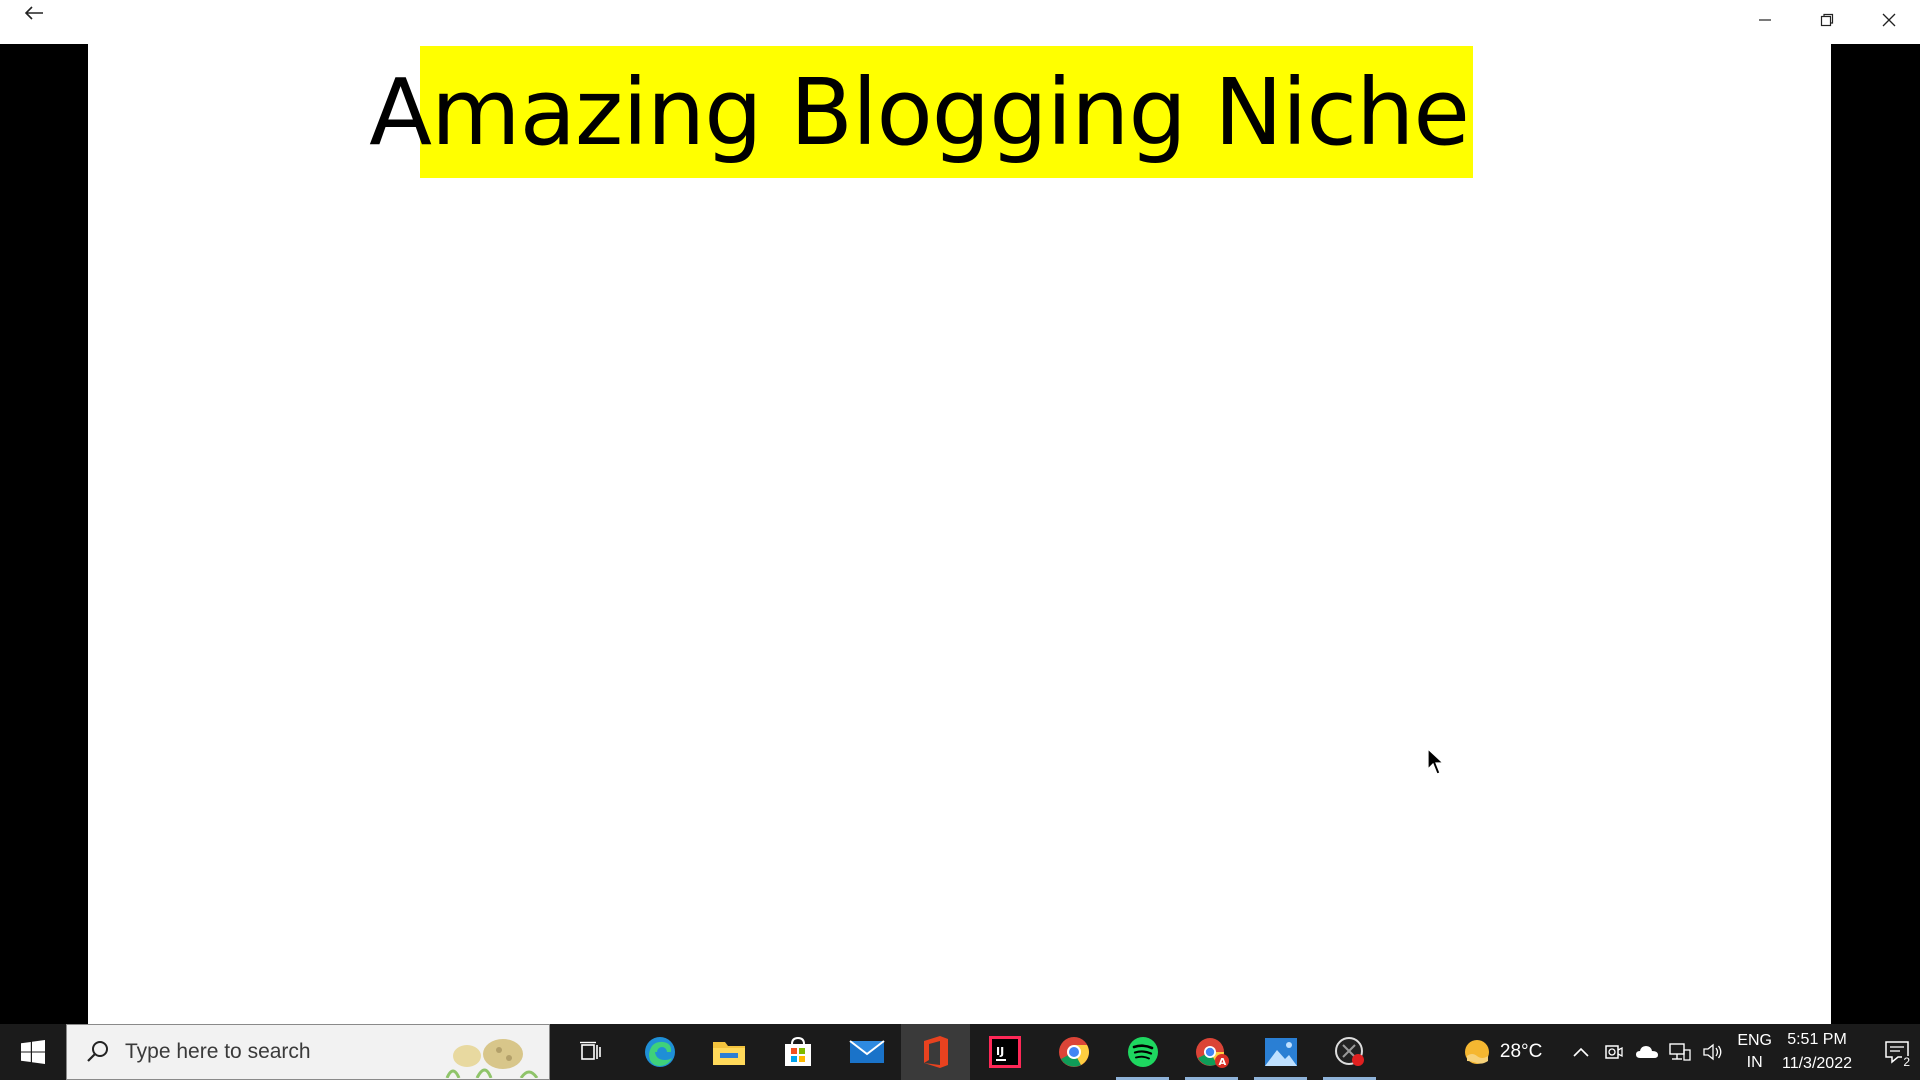  I want to click on camera-icon, so click(1614, 1052).